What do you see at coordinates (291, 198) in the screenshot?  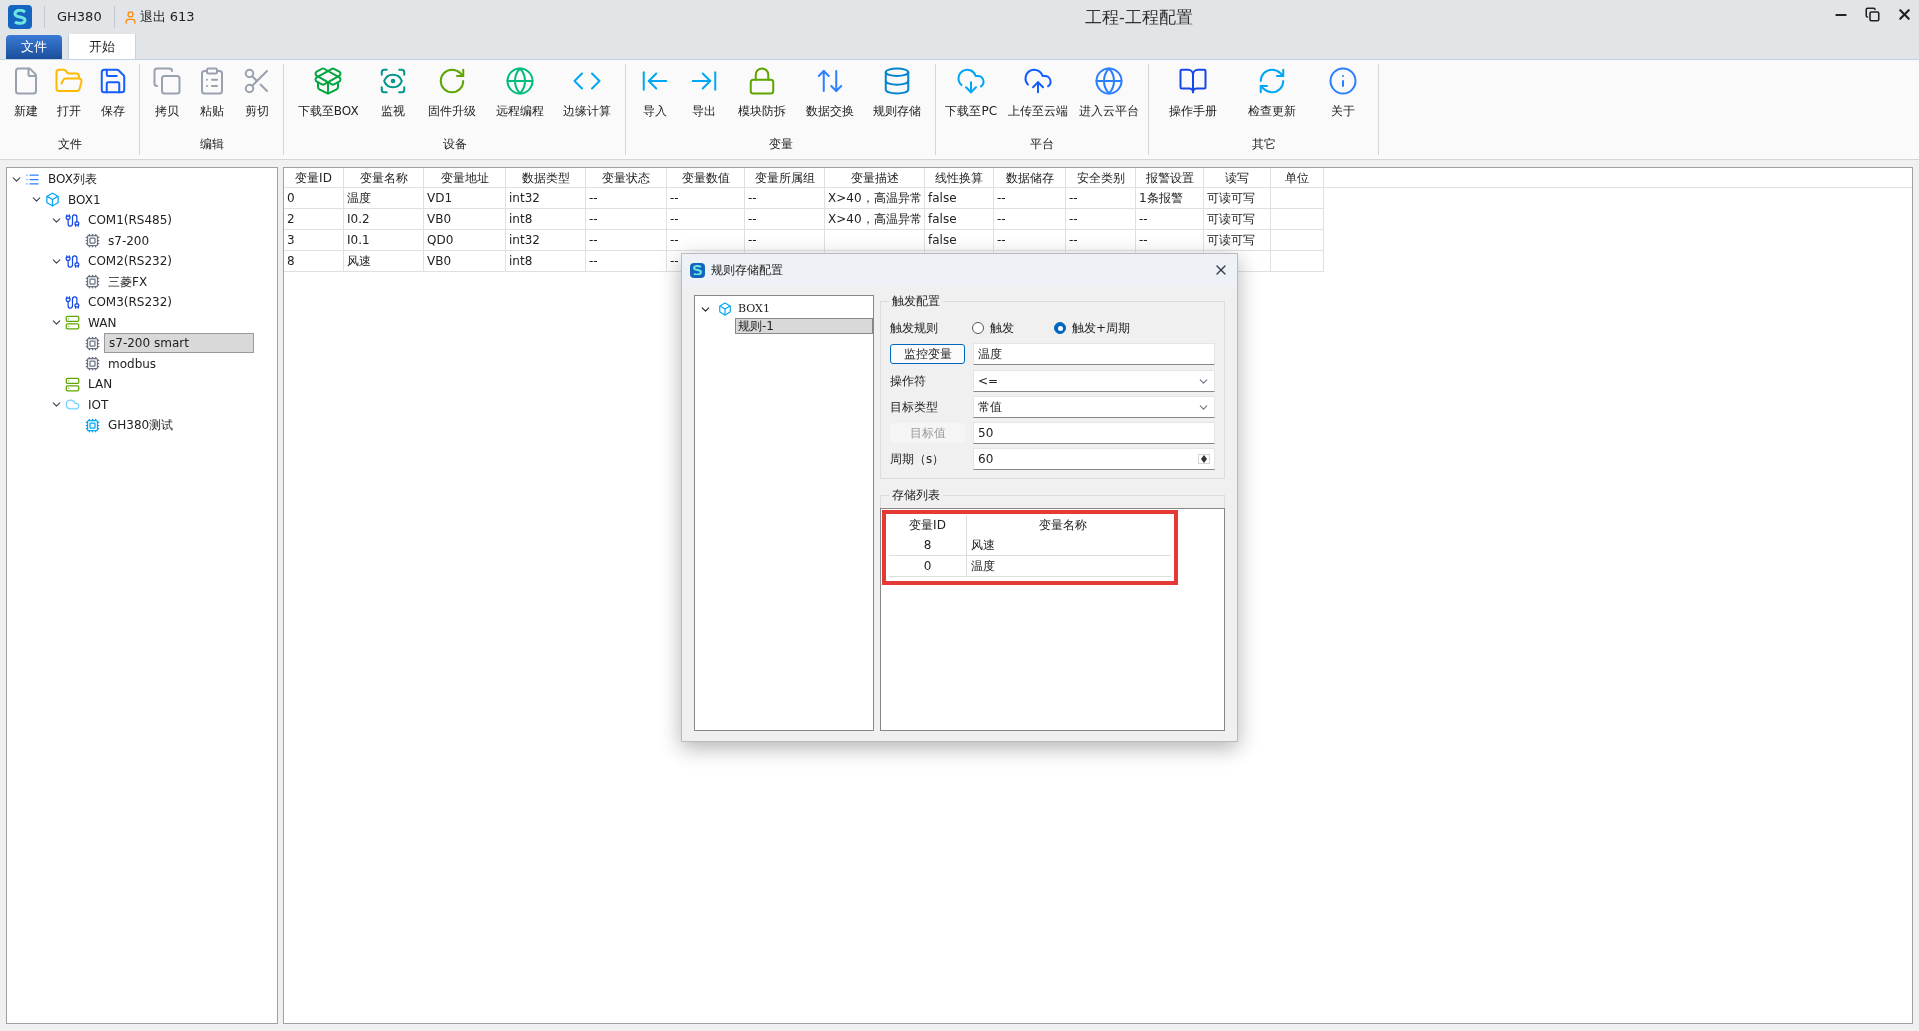 I see `table-cell: 0` at bounding box center [291, 198].